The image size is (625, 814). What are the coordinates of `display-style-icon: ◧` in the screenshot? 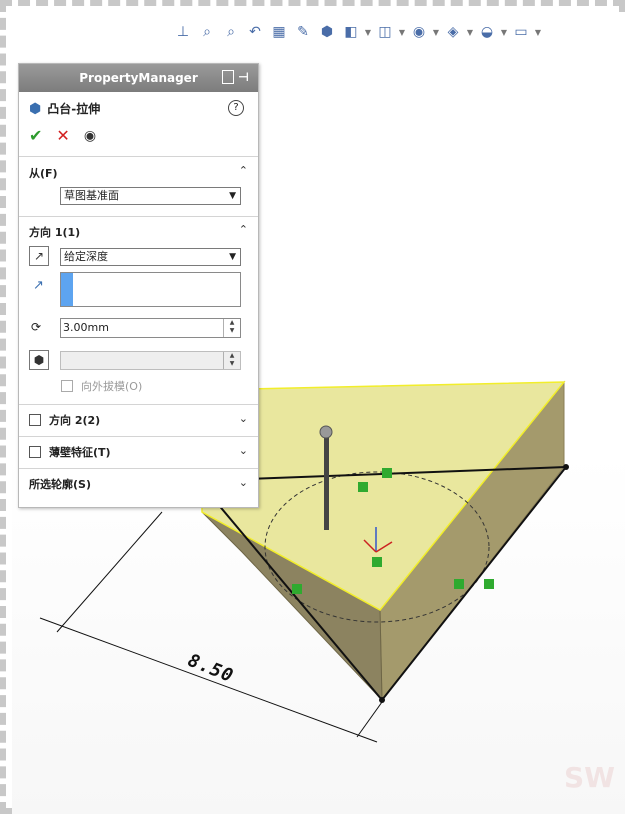 It's located at (351, 32).